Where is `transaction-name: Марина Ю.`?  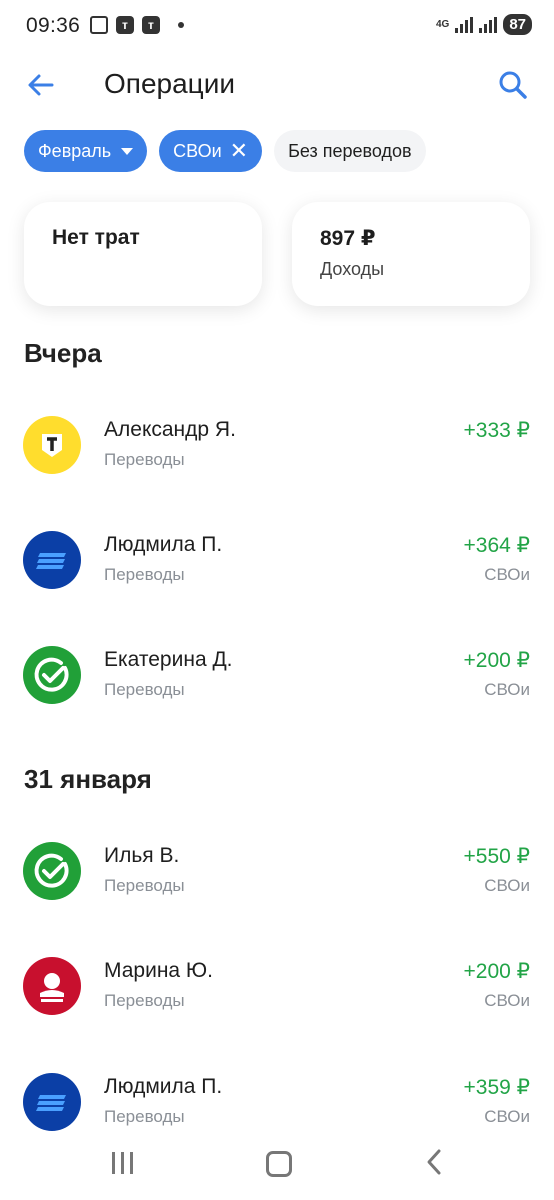
transaction-name: Марина Ю. is located at coordinates (158, 970).